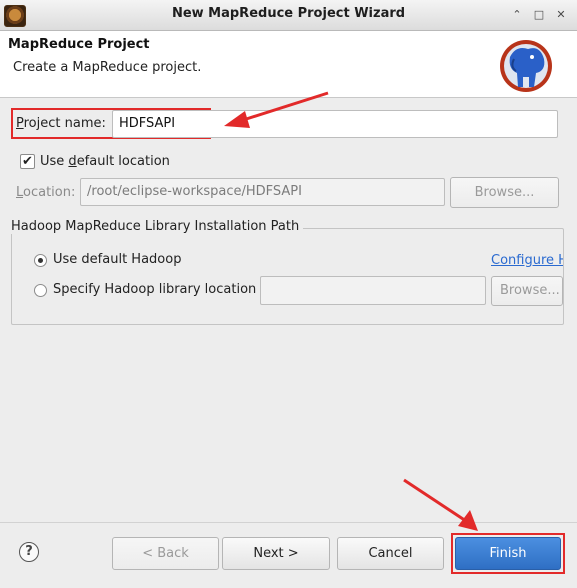 Image resolution: width=577 pixels, height=588 pixels. What do you see at coordinates (276, 109) in the screenshot?
I see `arrow-to-project-name` at bounding box center [276, 109].